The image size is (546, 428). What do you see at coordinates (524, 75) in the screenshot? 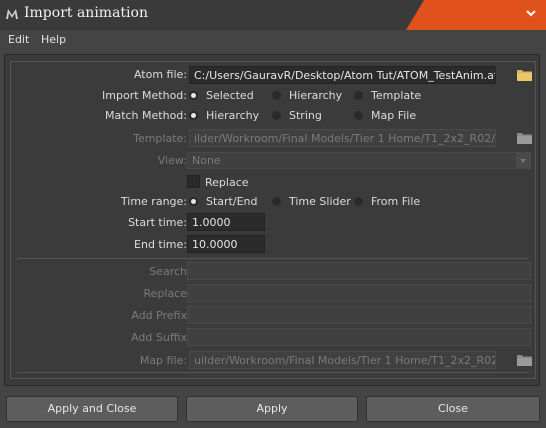
I see `folder-icon` at bounding box center [524, 75].